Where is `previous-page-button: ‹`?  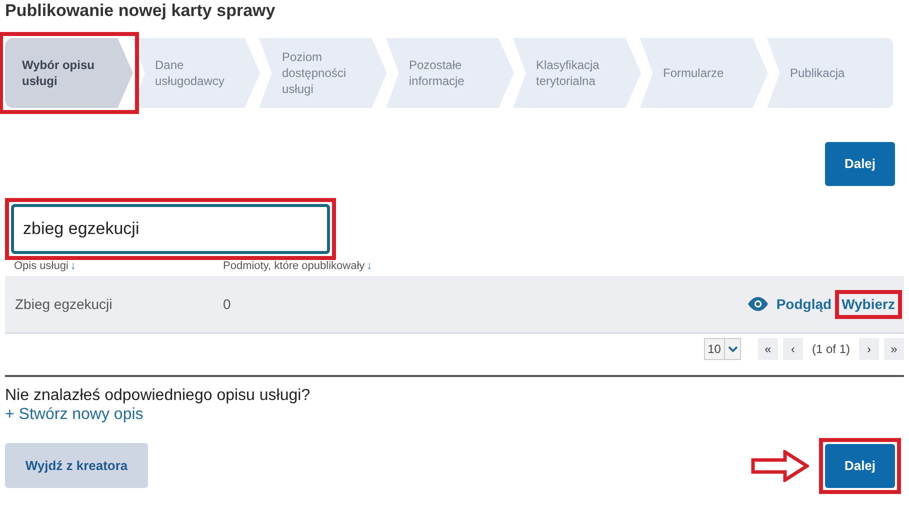 previous-page-button: ‹ is located at coordinates (792, 349).